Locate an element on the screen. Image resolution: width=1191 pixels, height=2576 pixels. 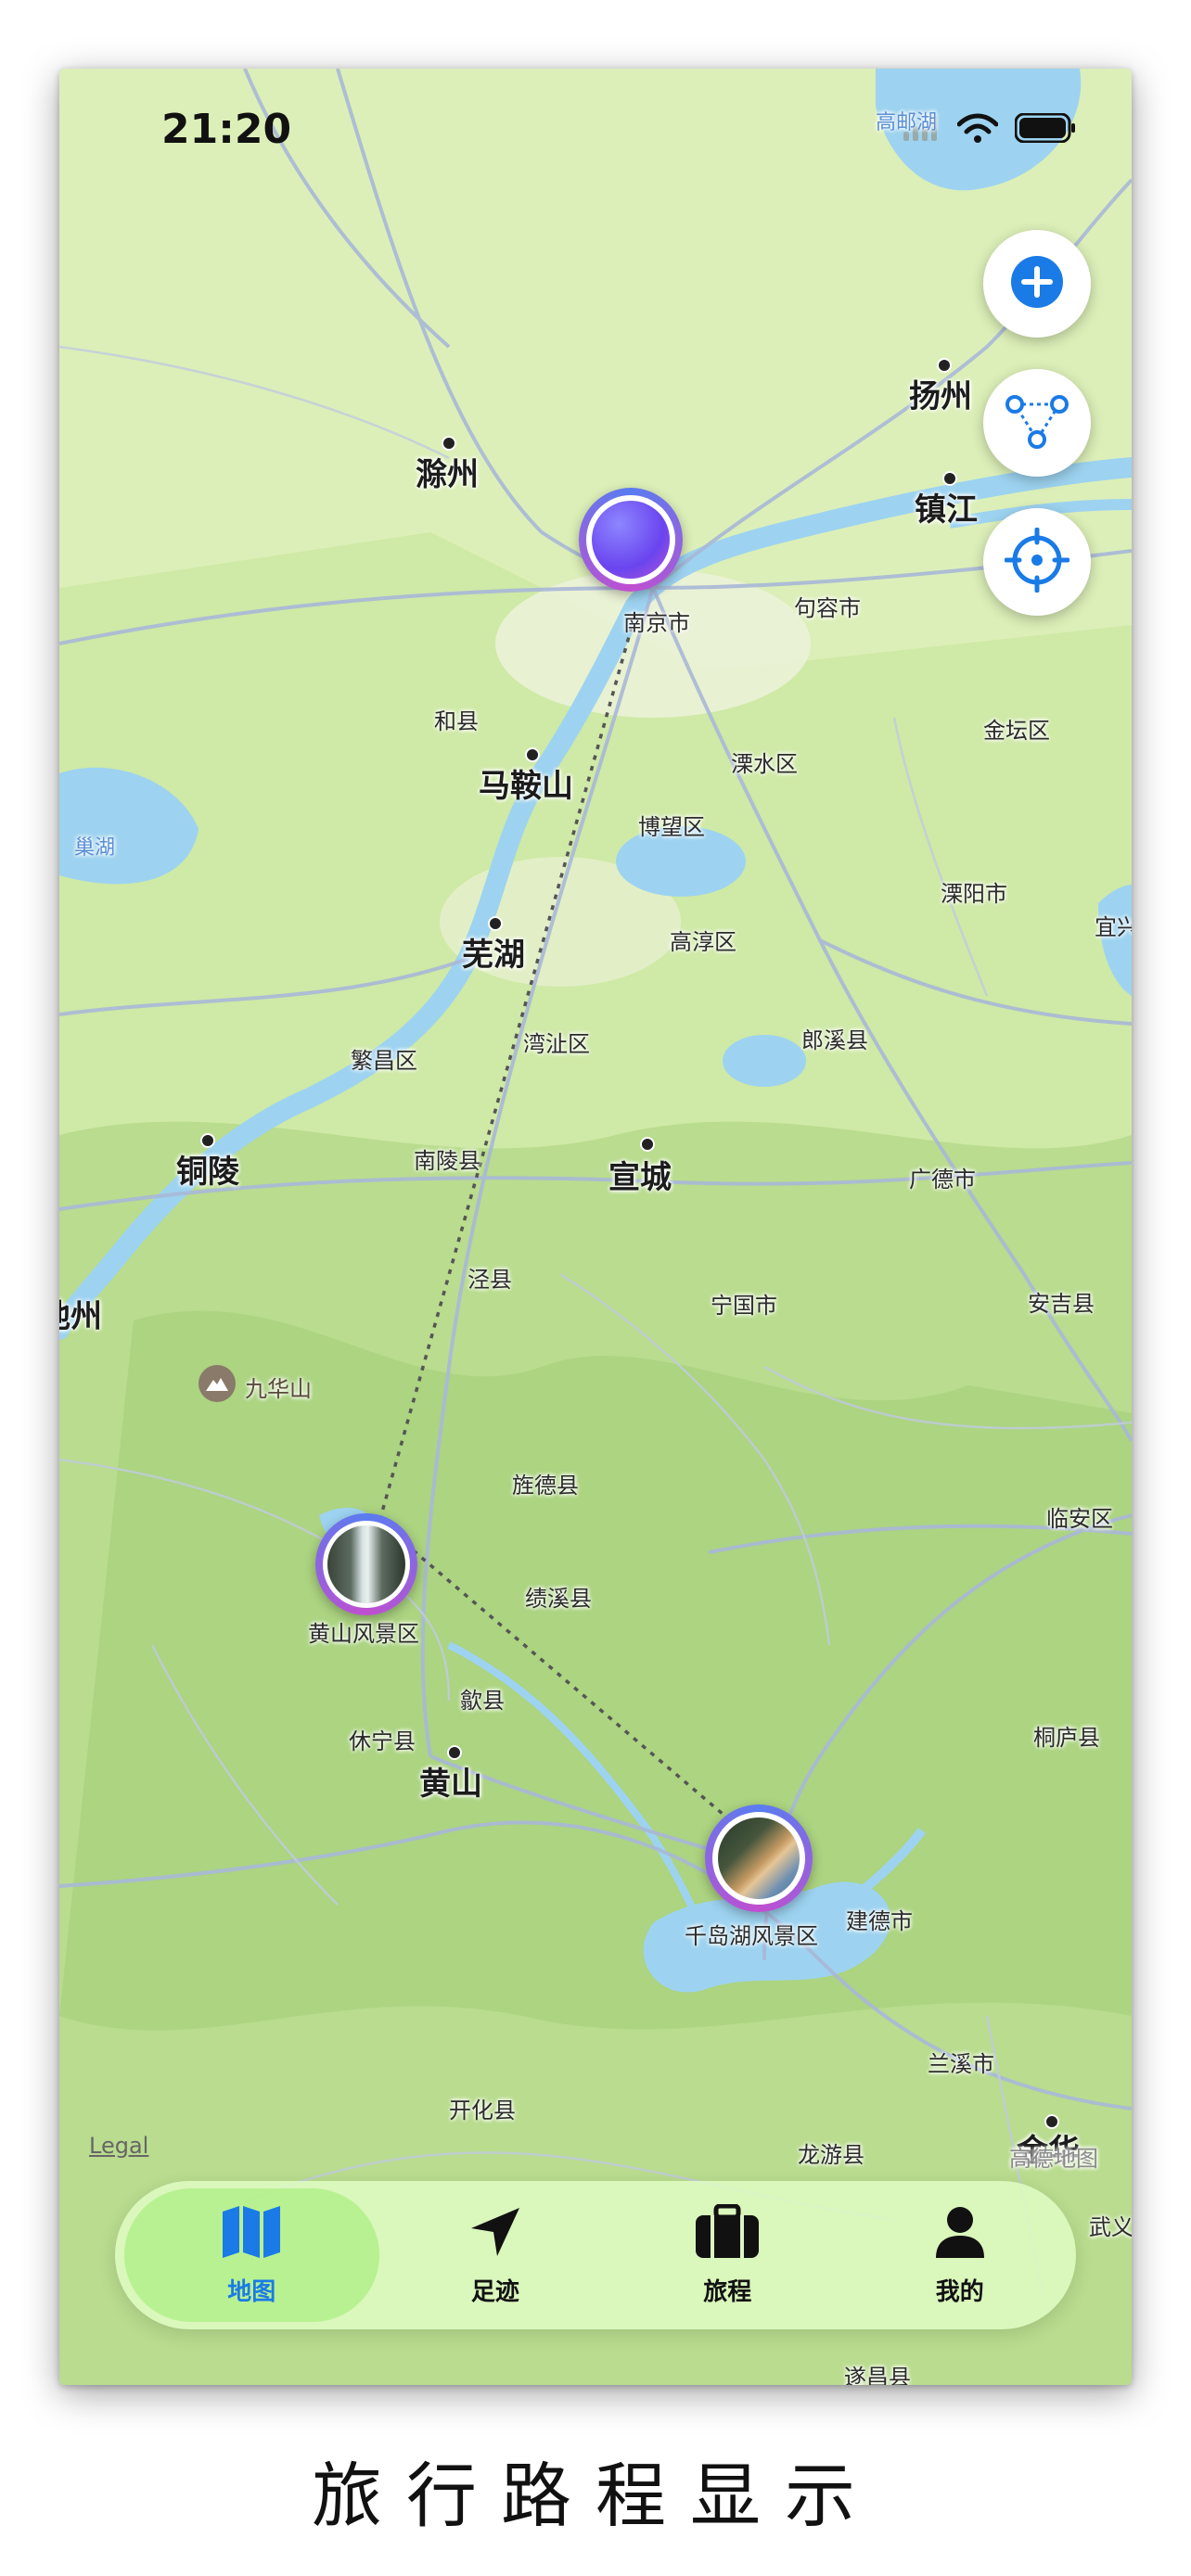
suitcase-icon is located at coordinates (727, 2233).